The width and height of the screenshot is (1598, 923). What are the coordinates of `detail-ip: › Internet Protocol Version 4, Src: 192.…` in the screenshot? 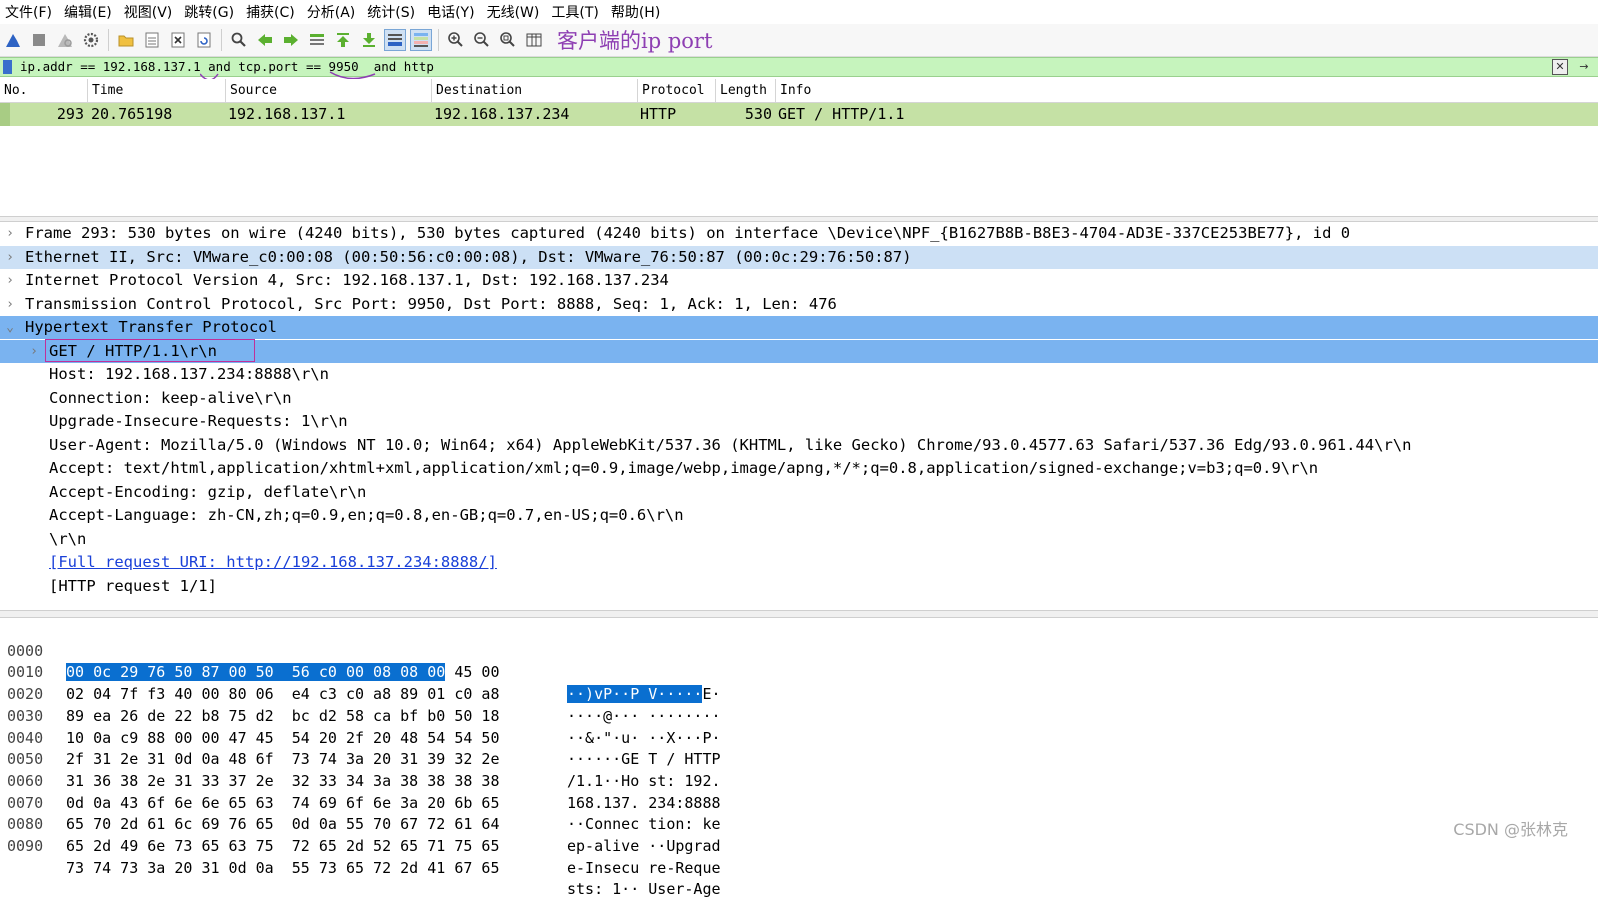 It's located at (799, 280).